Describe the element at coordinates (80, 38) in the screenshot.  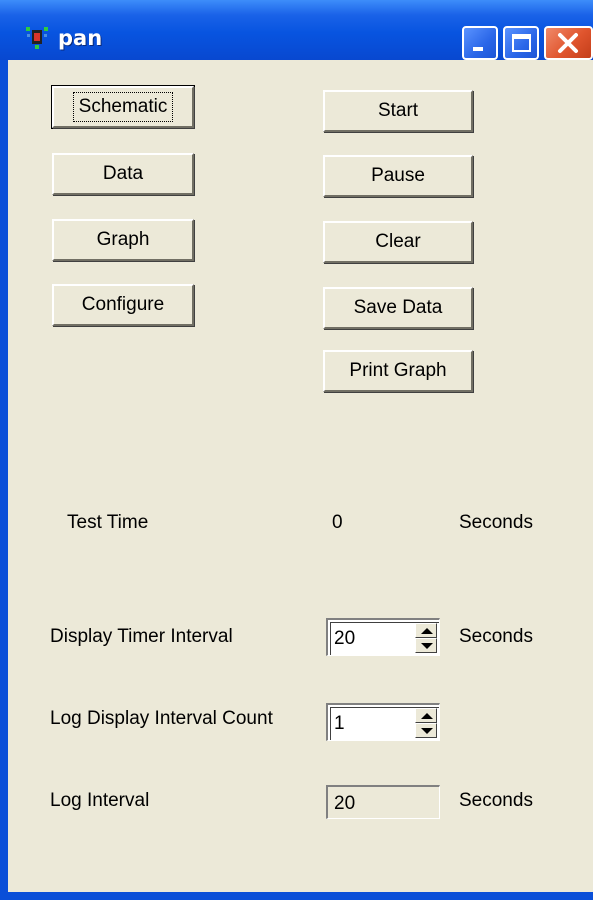
I see `window-title: pan` at that location.